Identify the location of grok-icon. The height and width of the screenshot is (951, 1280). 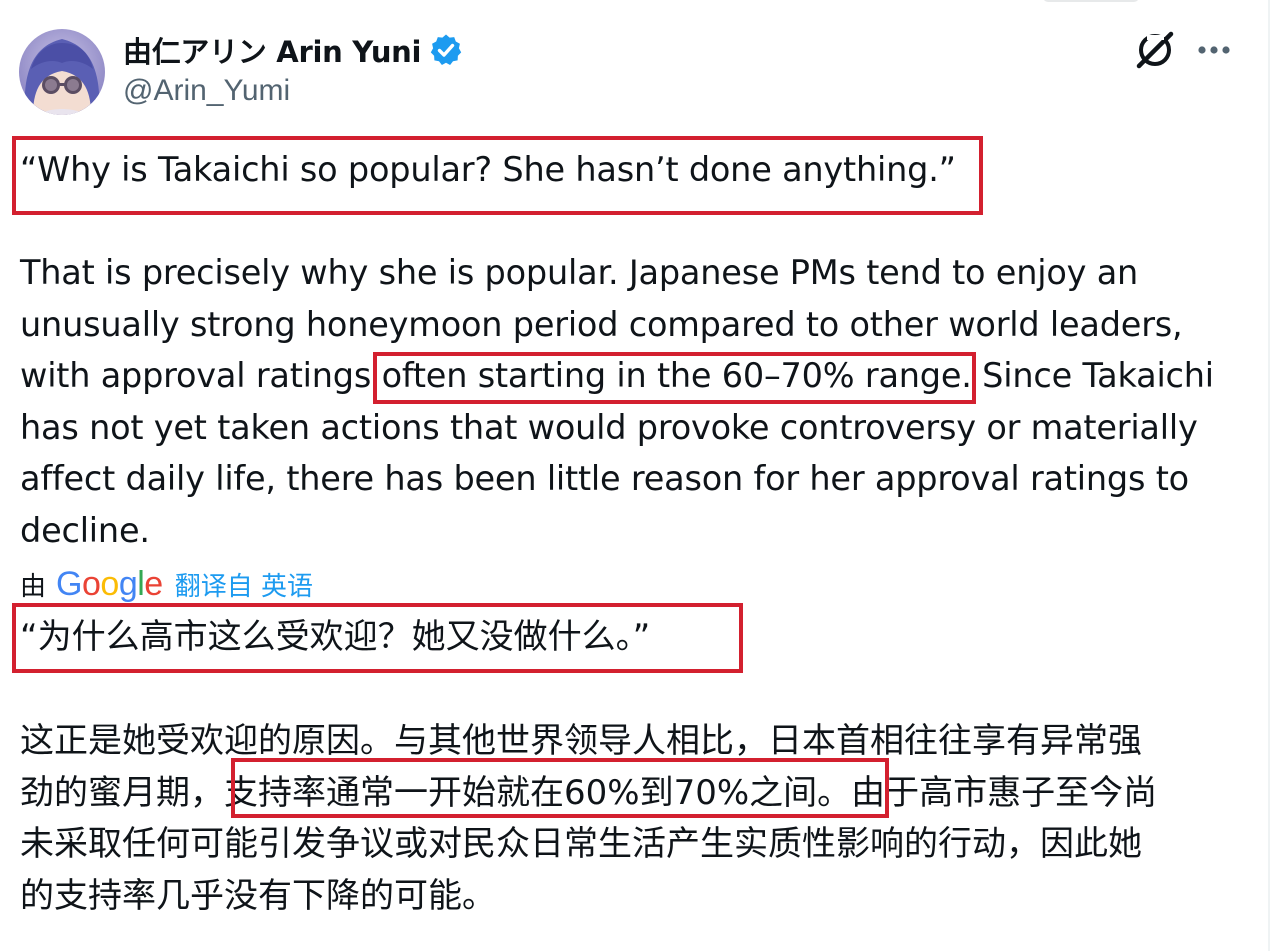
(1155, 50).